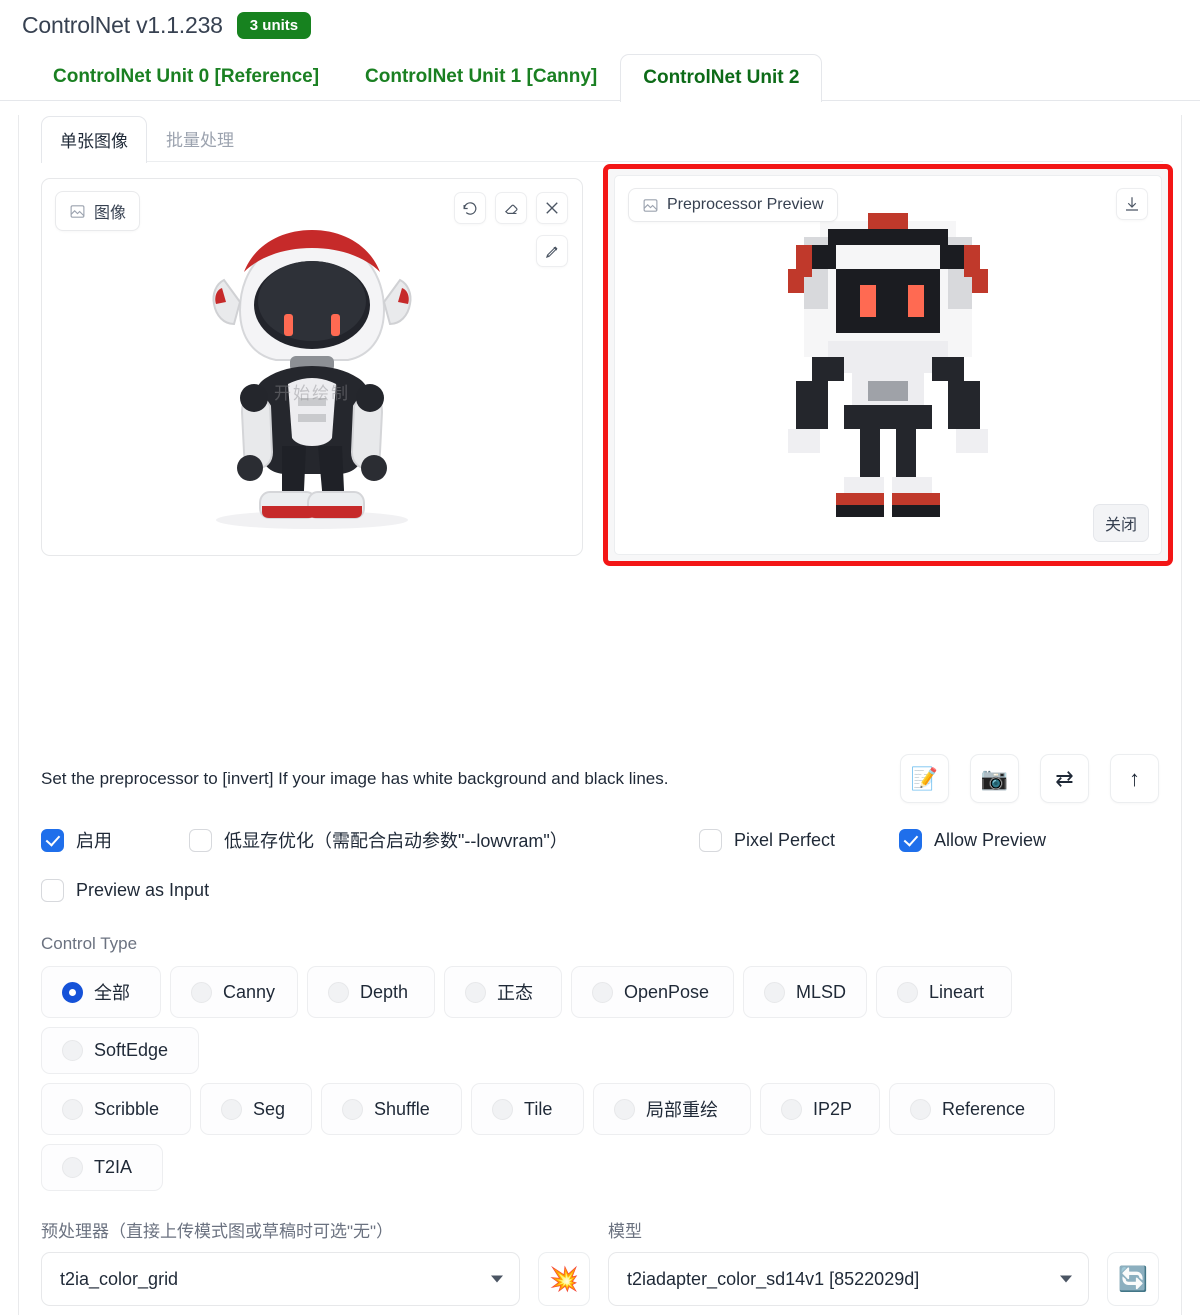 The width and height of the screenshot is (1200, 1315). Describe the element at coordinates (502, 1109) in the screenshot. I see `radio-tile` at that location.